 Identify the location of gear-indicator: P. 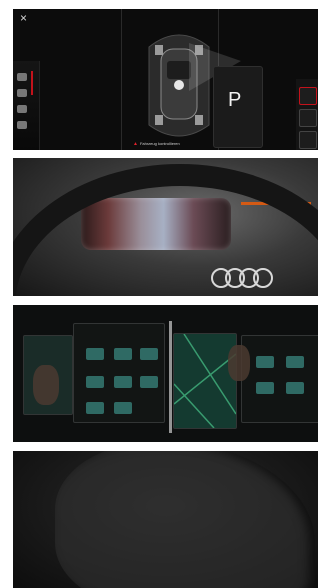
(238, 107).